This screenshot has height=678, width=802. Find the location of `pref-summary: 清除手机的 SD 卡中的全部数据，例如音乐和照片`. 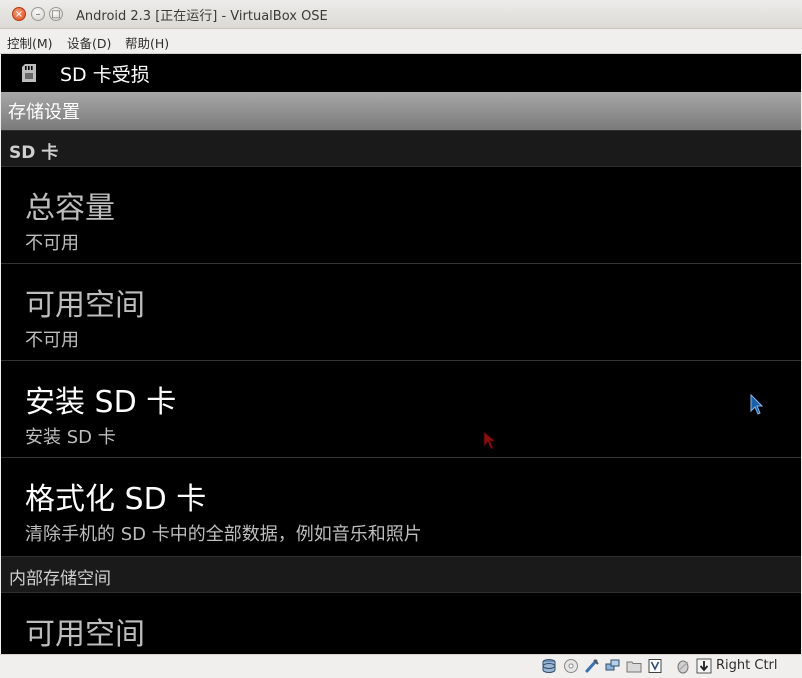

pref-summary: 清除手机的 SD 卡中的全部数据，例如音乐和照片 is located at coordinates (223, 534).